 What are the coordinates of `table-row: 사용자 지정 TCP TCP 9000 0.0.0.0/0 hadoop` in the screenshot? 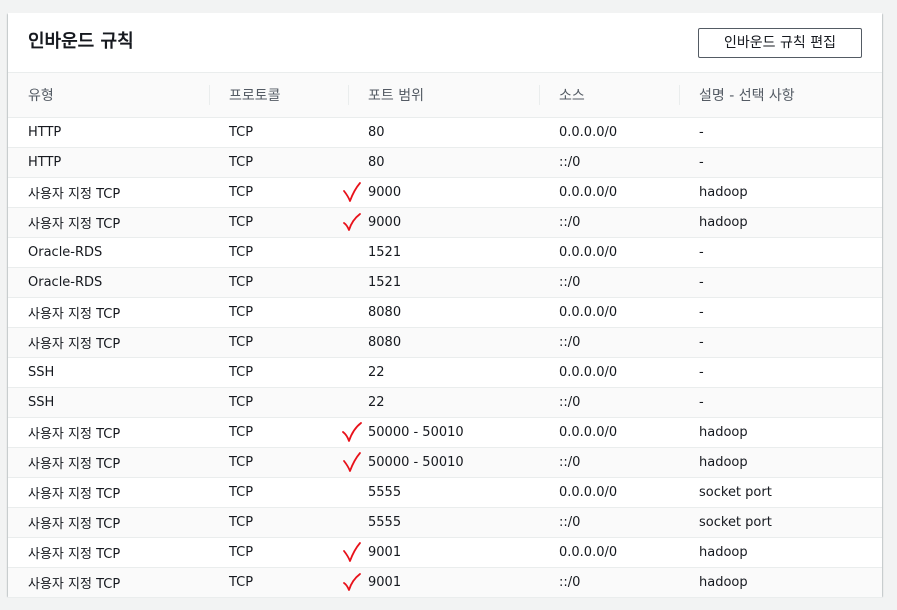 It's located at (445, 192).